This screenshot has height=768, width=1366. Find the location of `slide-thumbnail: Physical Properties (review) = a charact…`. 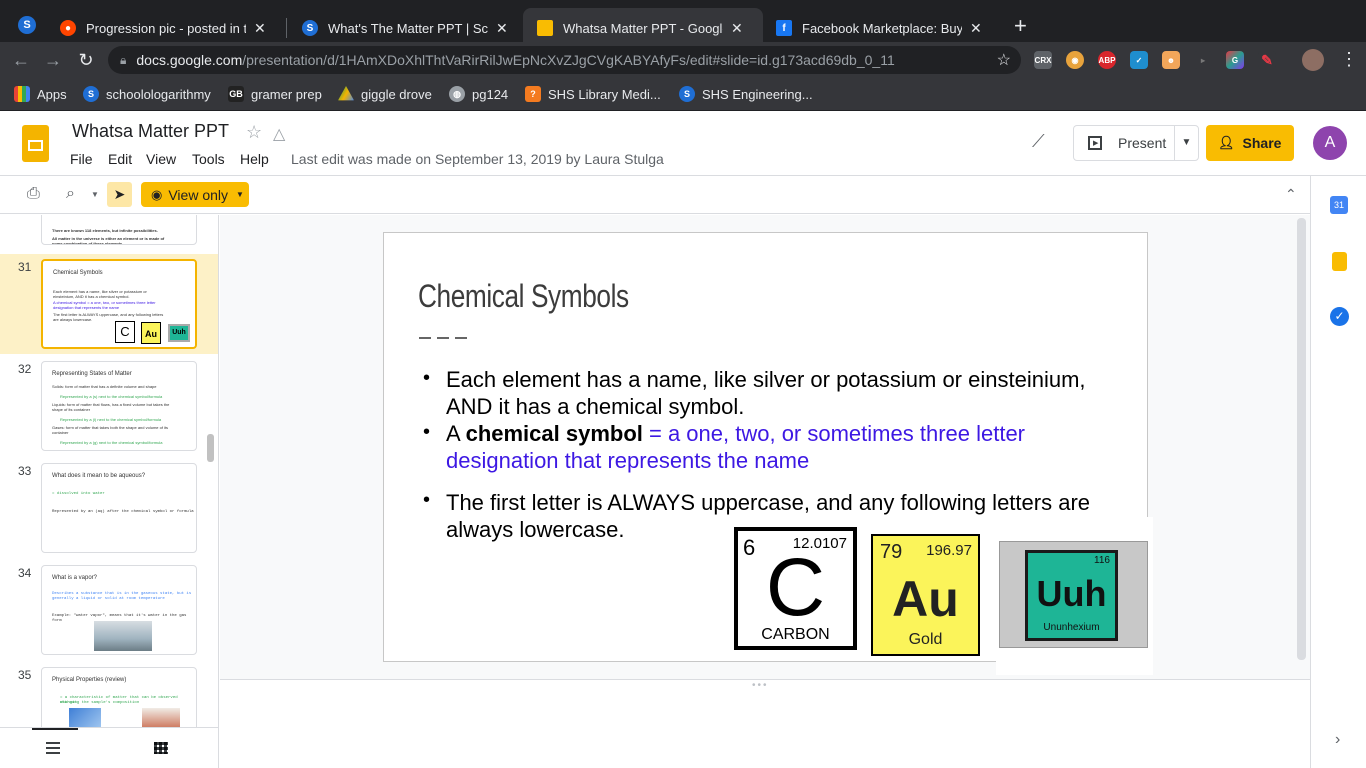

slide-thumbnail: Physical Properties (review) = a charact… is located at coordinates (119, 697).